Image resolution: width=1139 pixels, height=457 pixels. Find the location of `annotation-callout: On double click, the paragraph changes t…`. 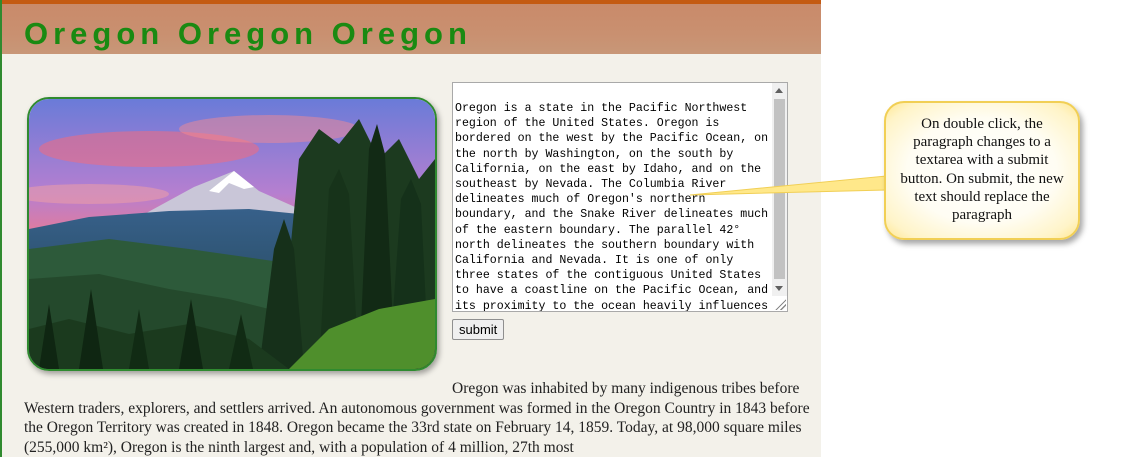

annotation-callout: On double click, the paragraph changes t… is located at coordinates (982, 170).